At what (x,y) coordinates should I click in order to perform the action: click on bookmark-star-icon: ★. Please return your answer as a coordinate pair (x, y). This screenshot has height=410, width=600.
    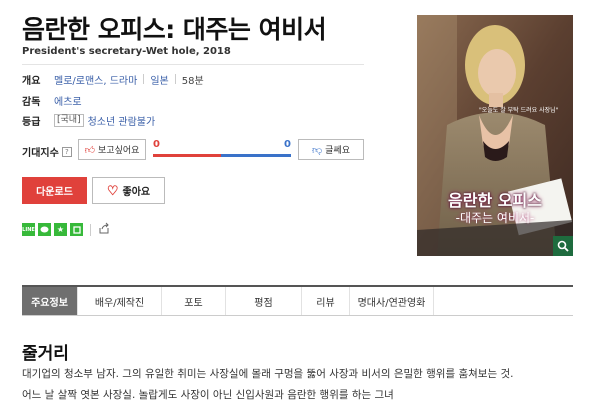
    Looking at the image, I should click on (60, 229).